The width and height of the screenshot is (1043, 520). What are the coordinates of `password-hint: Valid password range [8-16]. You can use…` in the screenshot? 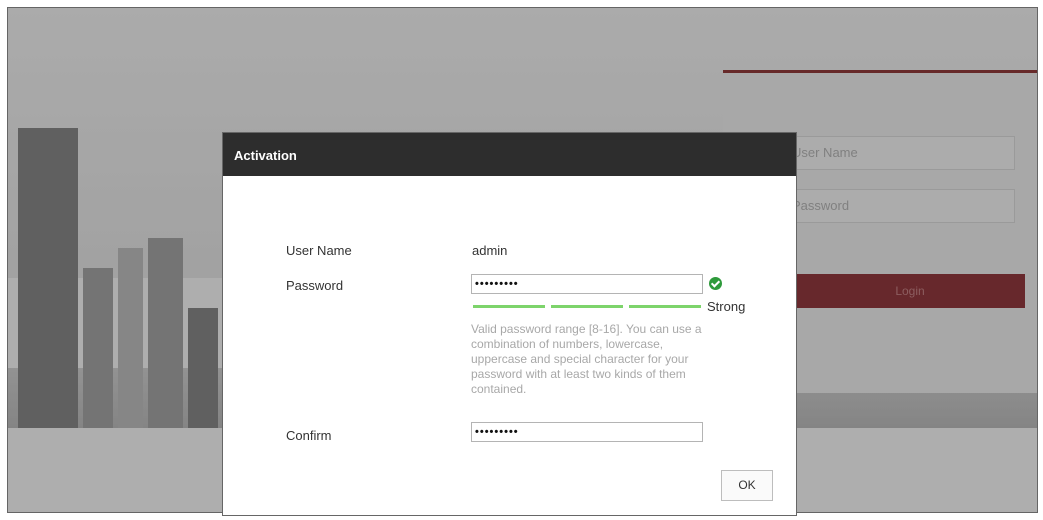 It's located at (586, 359).